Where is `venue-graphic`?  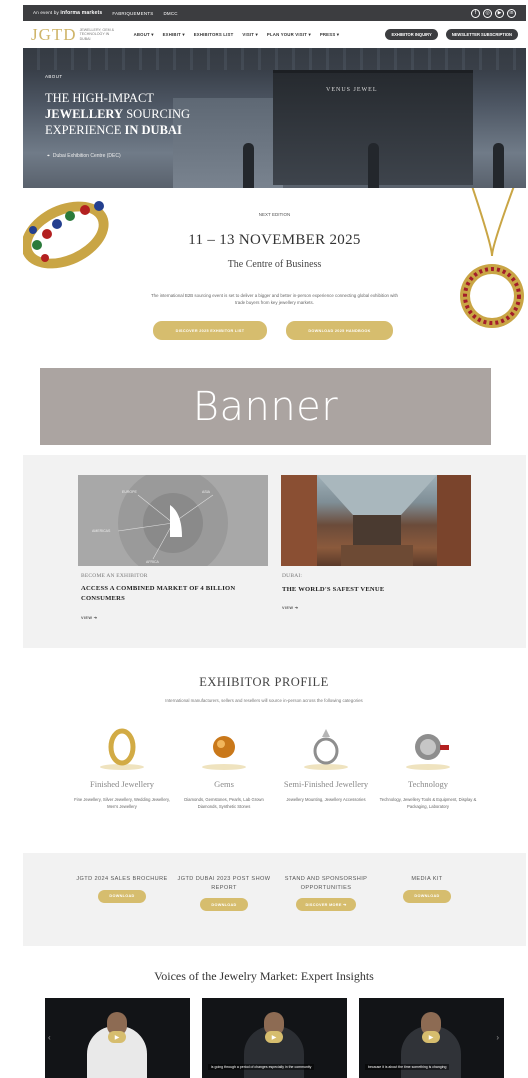 venue-graphic is located at coordinates (376, 520).